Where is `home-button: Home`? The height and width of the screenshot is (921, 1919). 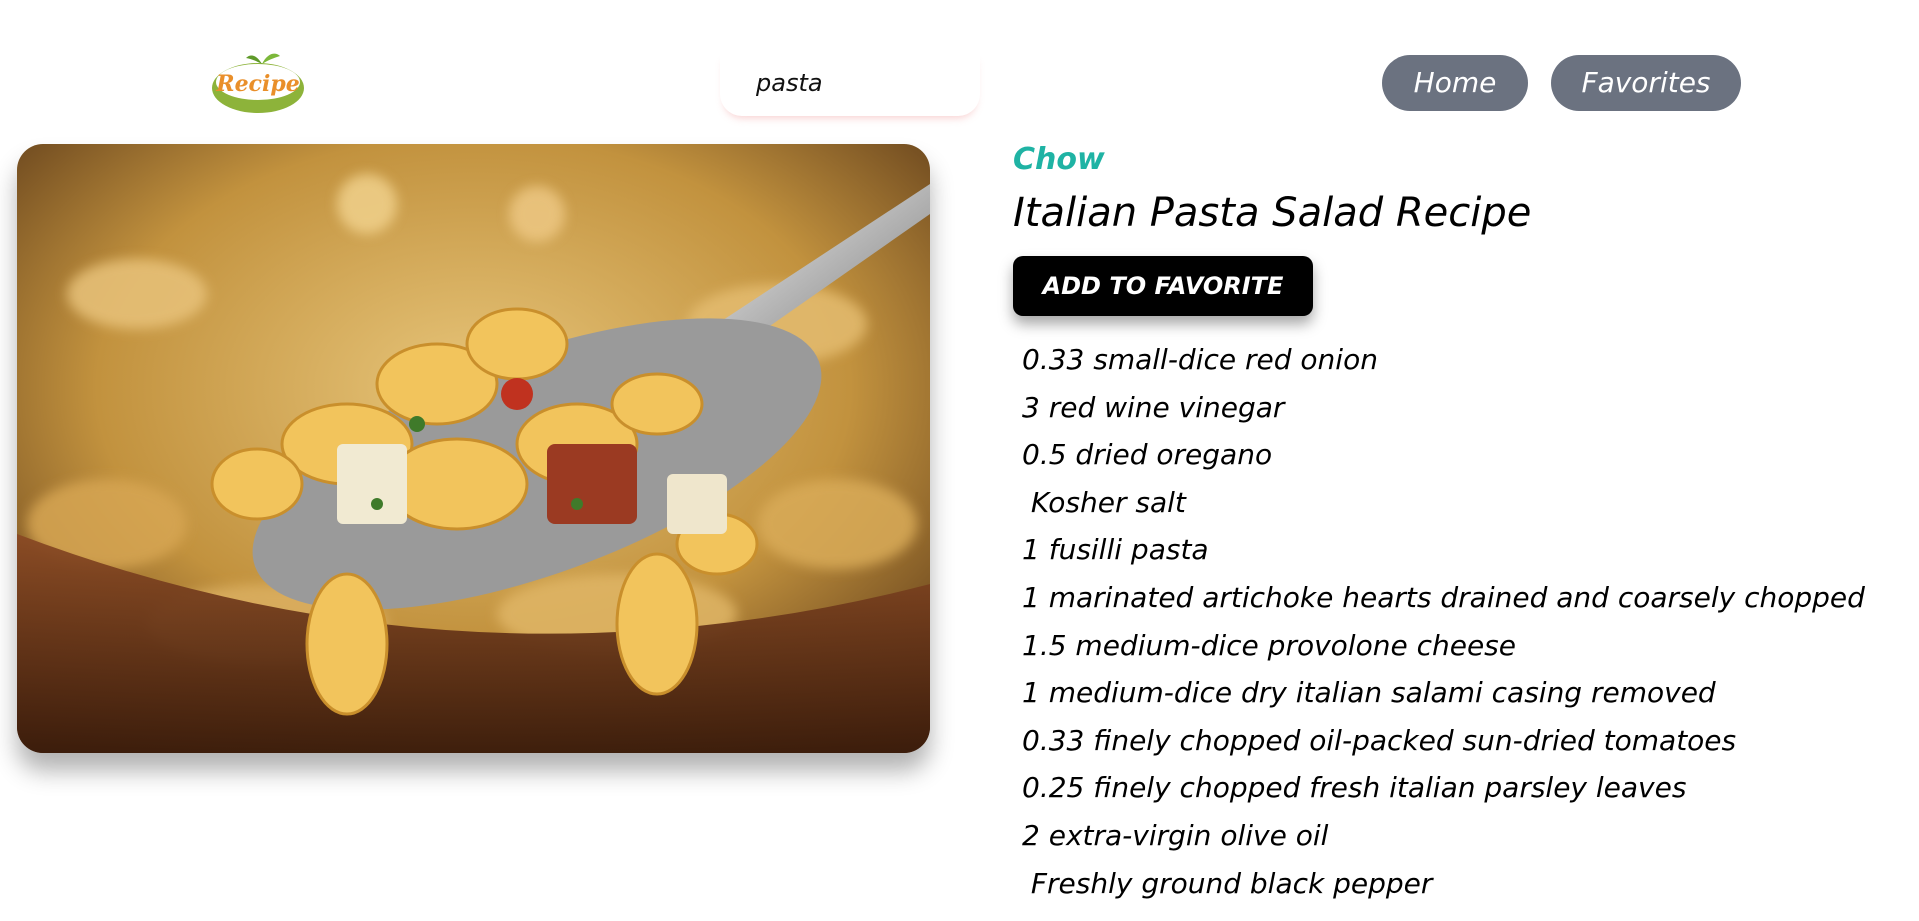 home-button: Home is located at coordinates (1455, 83).